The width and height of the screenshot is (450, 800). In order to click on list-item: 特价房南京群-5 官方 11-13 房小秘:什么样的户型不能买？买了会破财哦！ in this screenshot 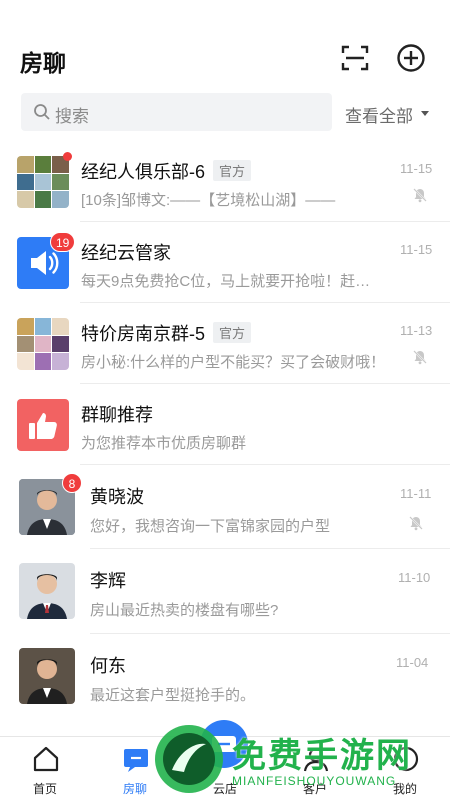, I will do `click(225, 343)`.